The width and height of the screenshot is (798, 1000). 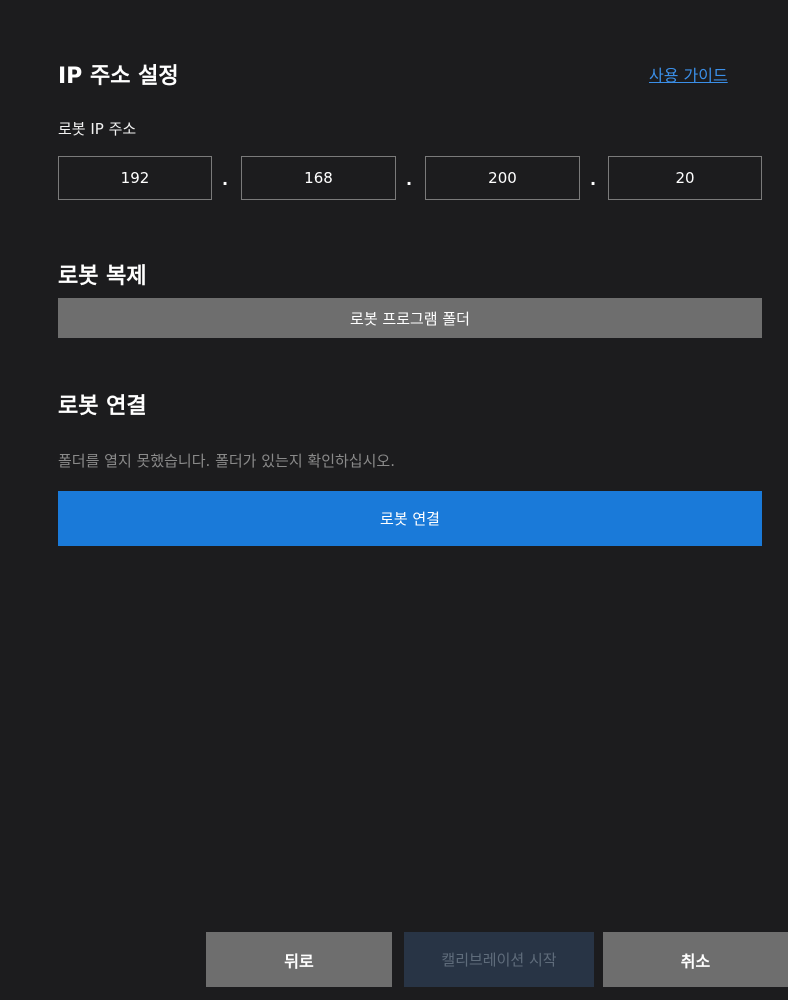 What do you see at coordinates (135, 178) in the screenshot?
I see `ip-octet-1-input` at bounding box center [135, 178].